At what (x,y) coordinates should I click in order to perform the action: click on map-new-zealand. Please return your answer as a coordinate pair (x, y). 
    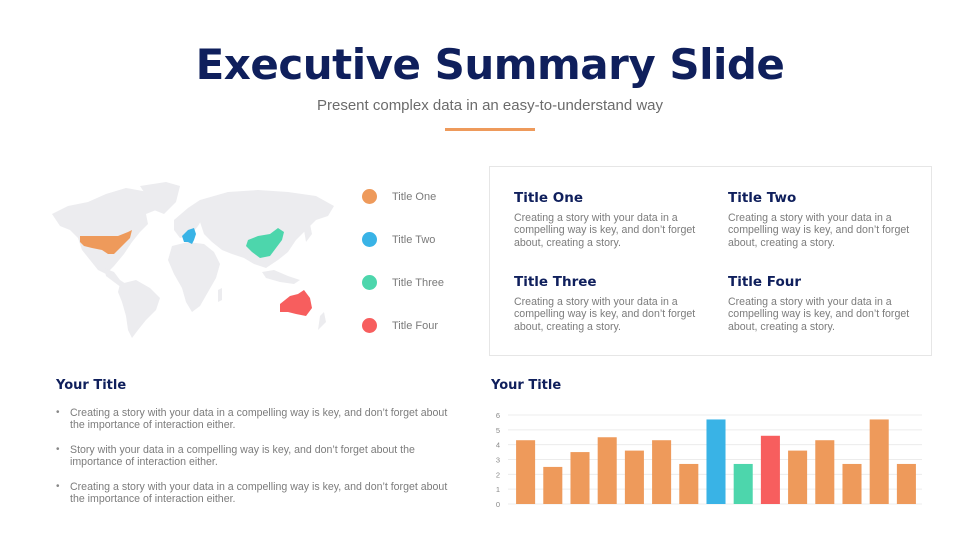
    Looking at the image, I should click on (322, 321).